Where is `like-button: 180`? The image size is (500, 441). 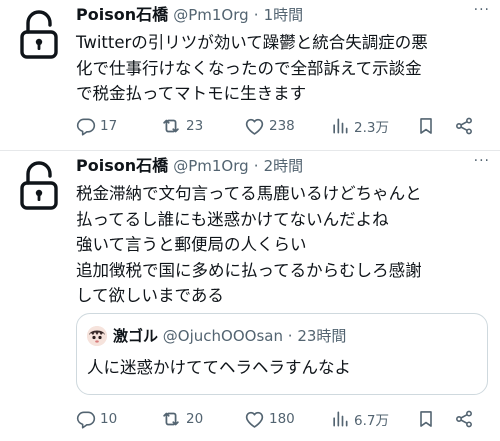 like-button: 180 is located at coordinates (269, 419).